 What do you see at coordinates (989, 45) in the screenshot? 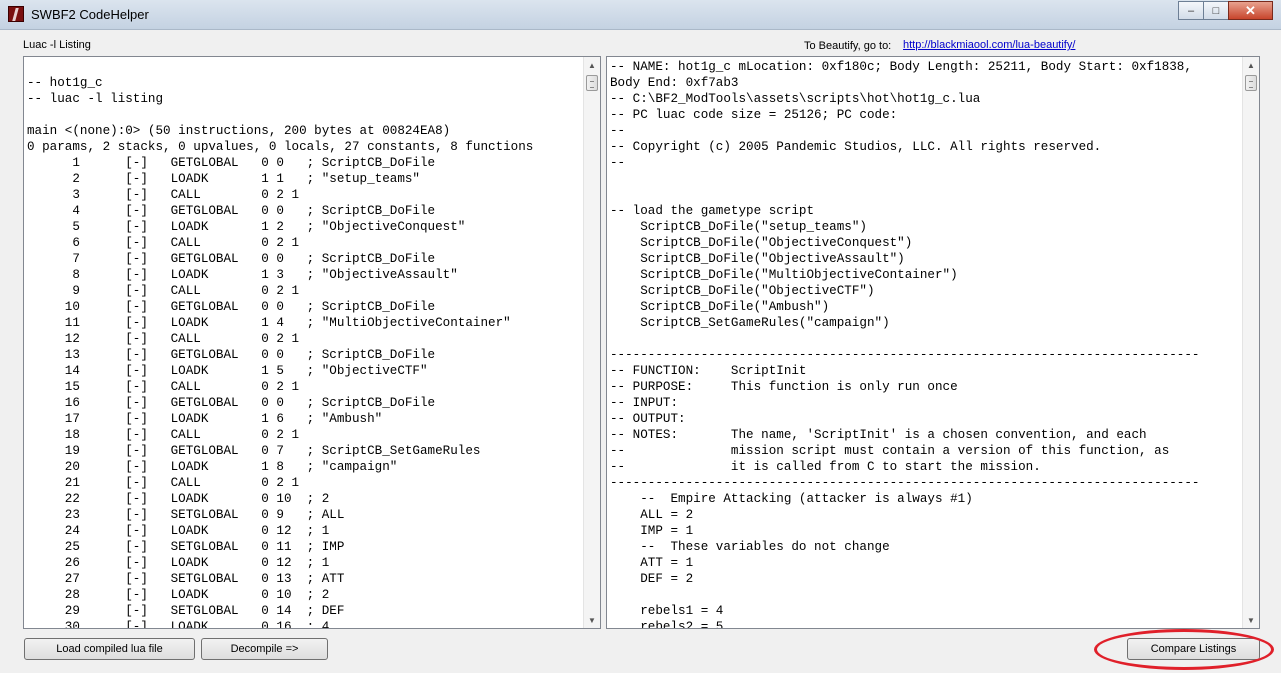
I see `beautify-link: http://blackmiaool.com/lua-beautify/` at bounding box center [989, 45].